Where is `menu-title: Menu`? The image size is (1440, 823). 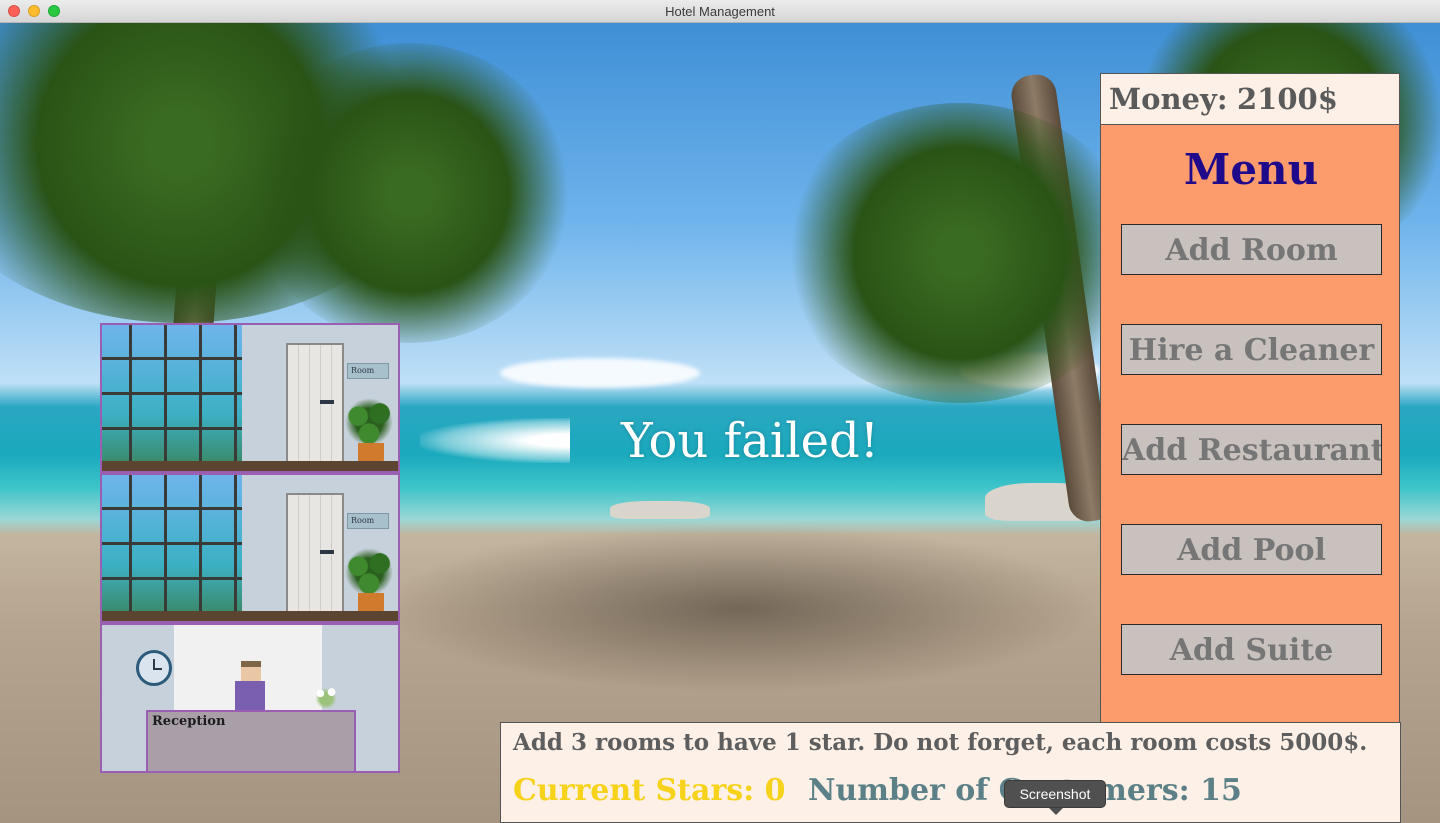 menu-title: Menu is located at coordinates (1251, 169).